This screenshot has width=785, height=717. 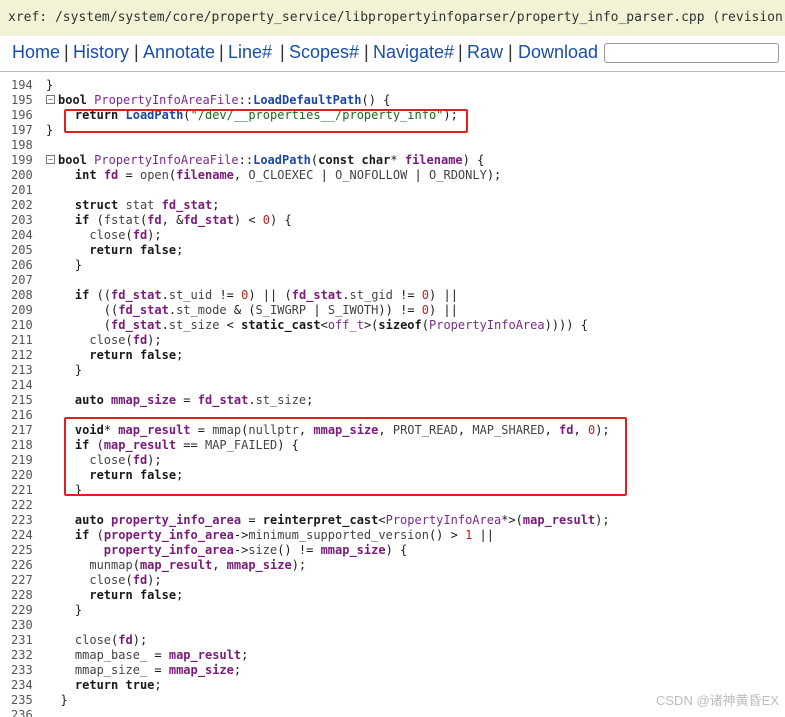 What do you see at coordinates (23, 415) in the screenshot?
I see `line-number: 216` at bounding box center [23, 415].